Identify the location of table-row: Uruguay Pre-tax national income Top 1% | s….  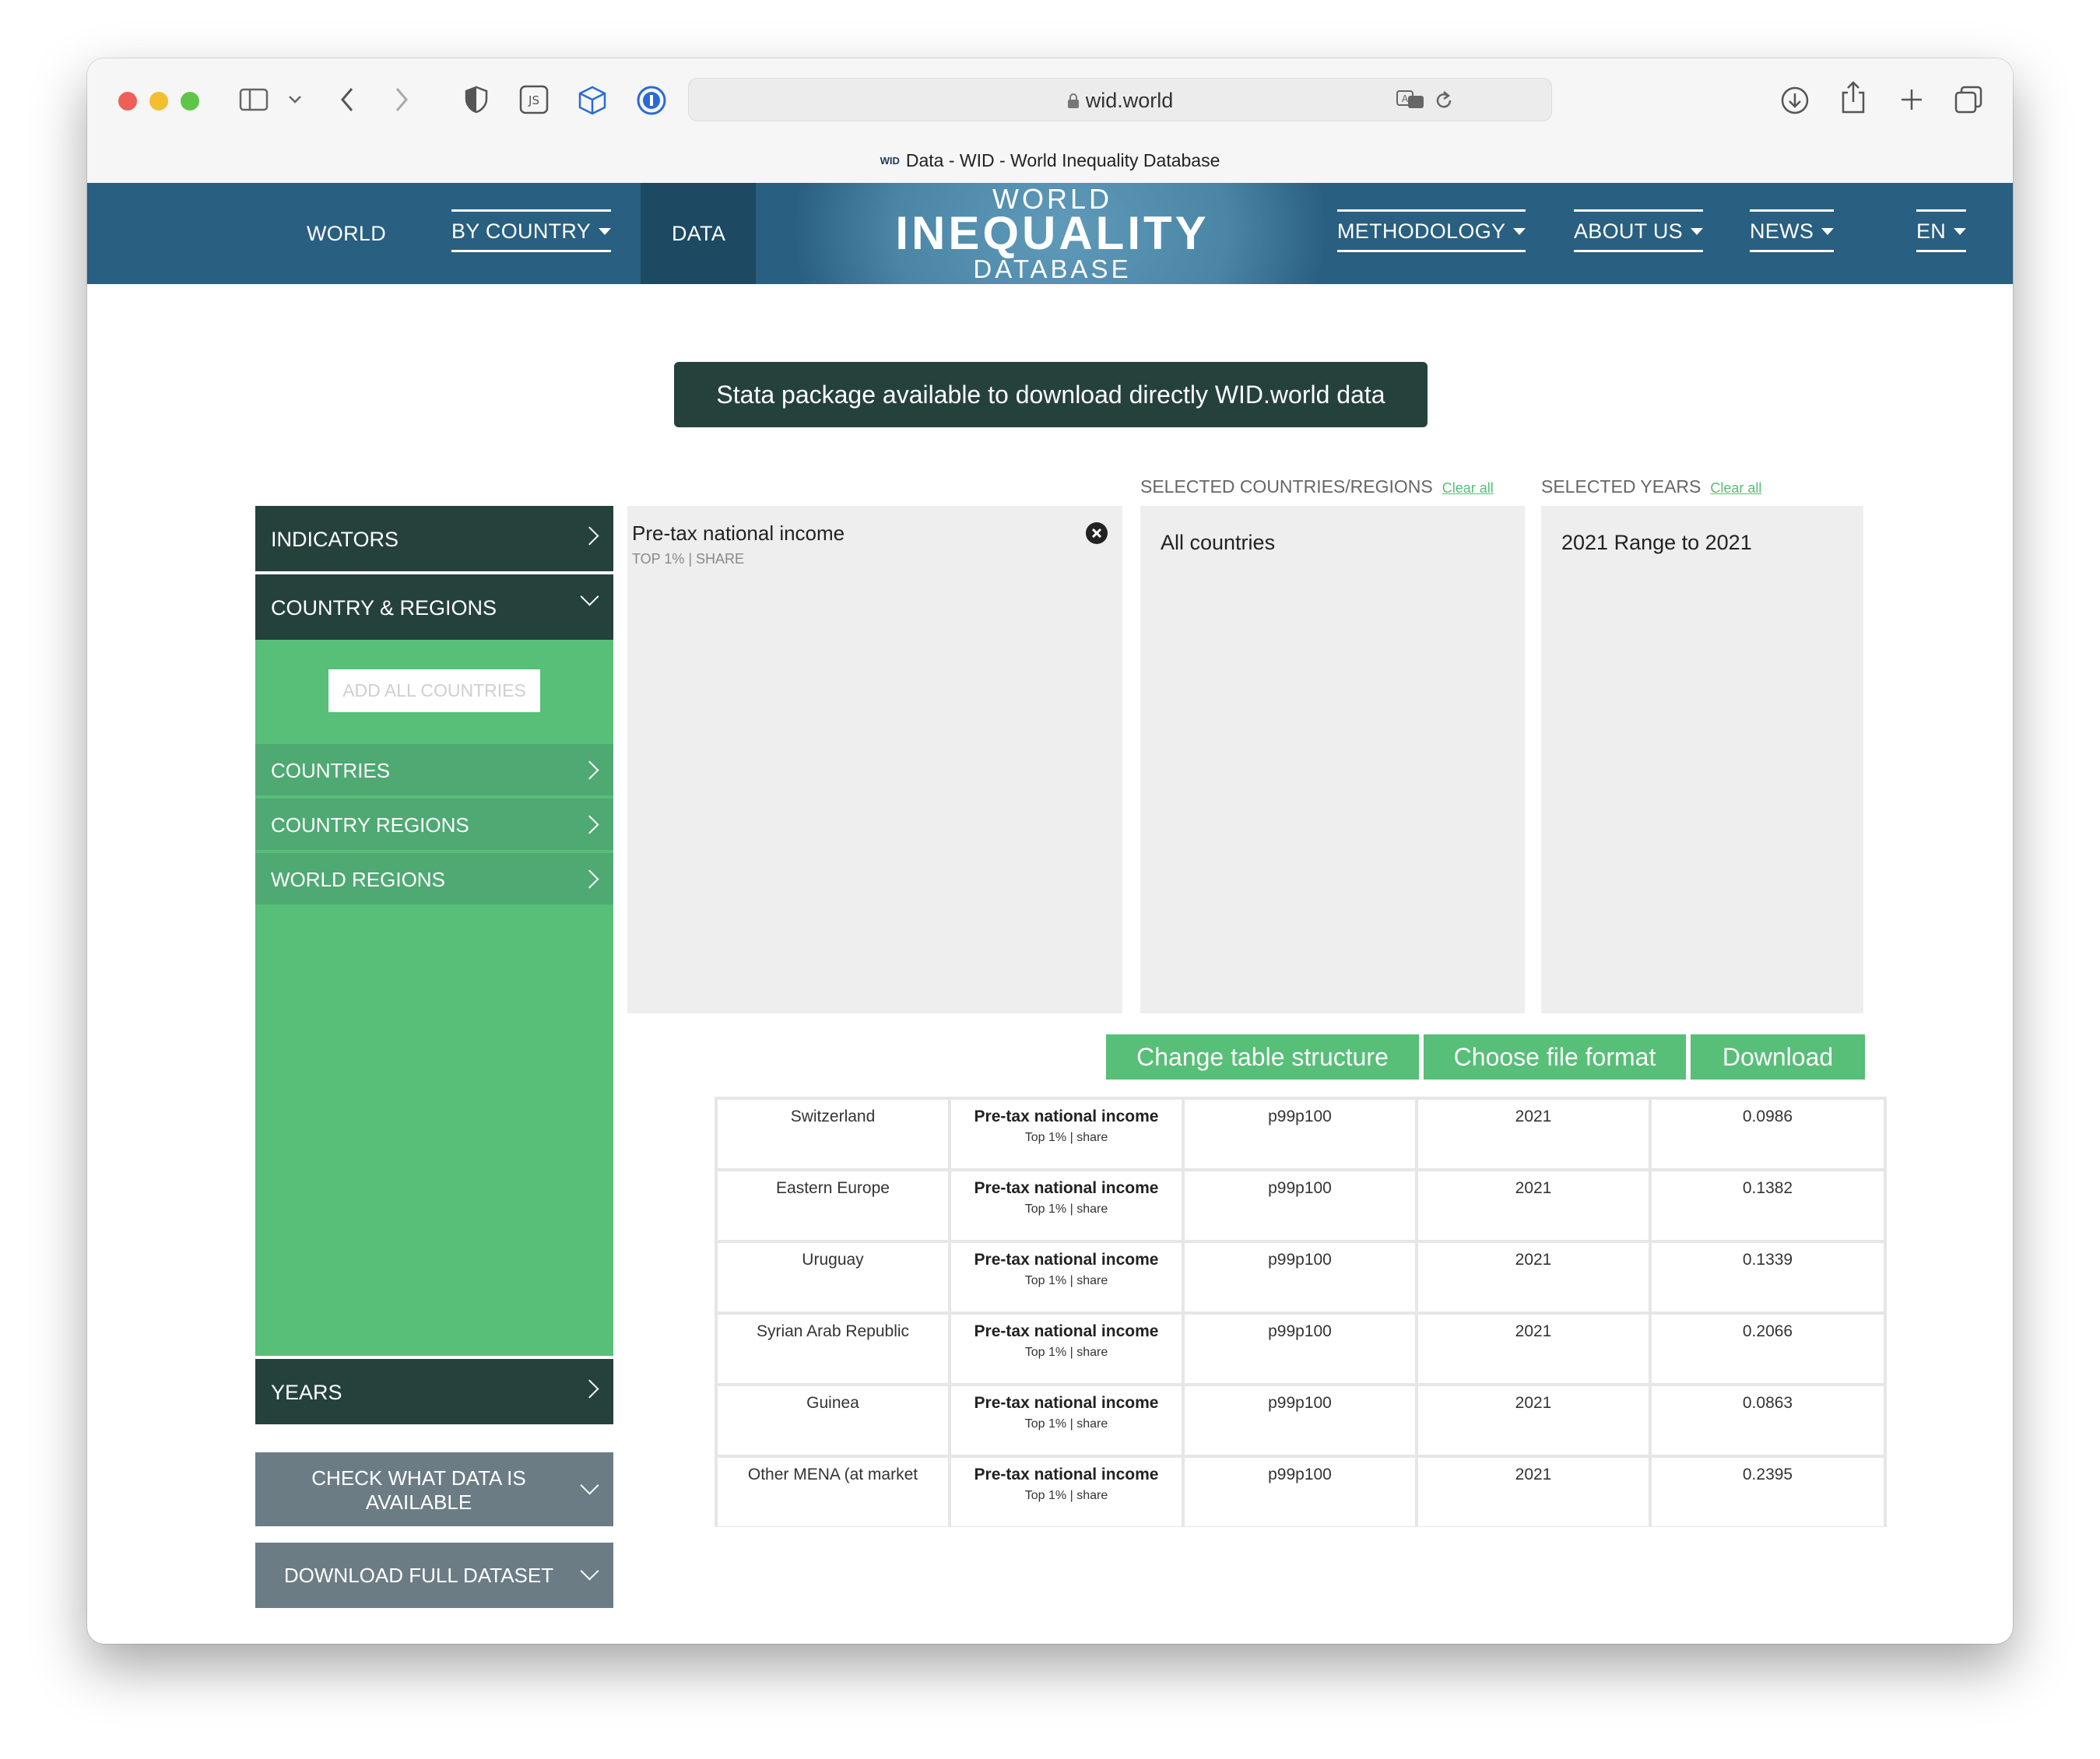
(1301, 1277).